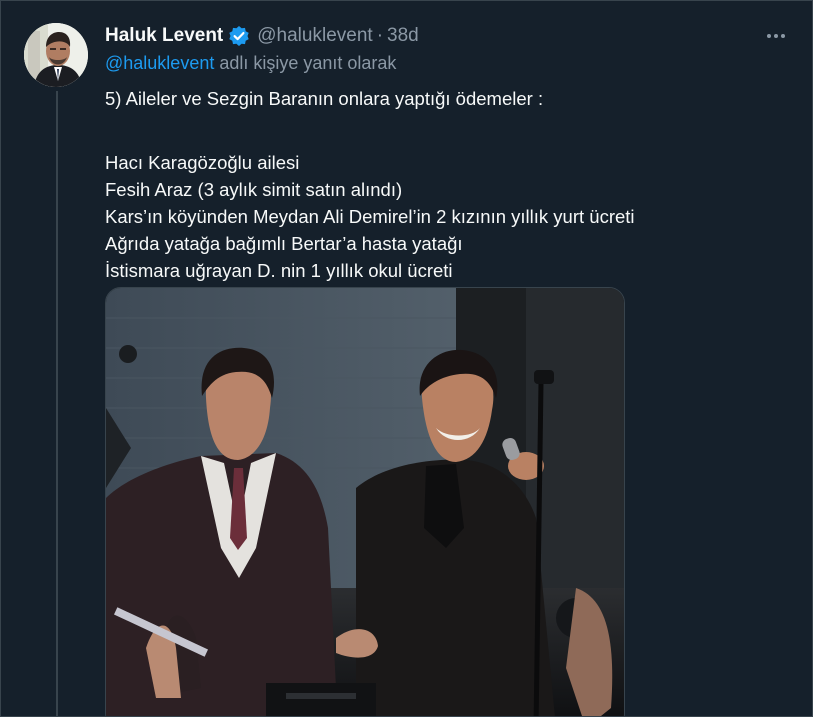 This screenshot has width=813, height=717. I want to click on verified-badge-icon, so click(239, 36).